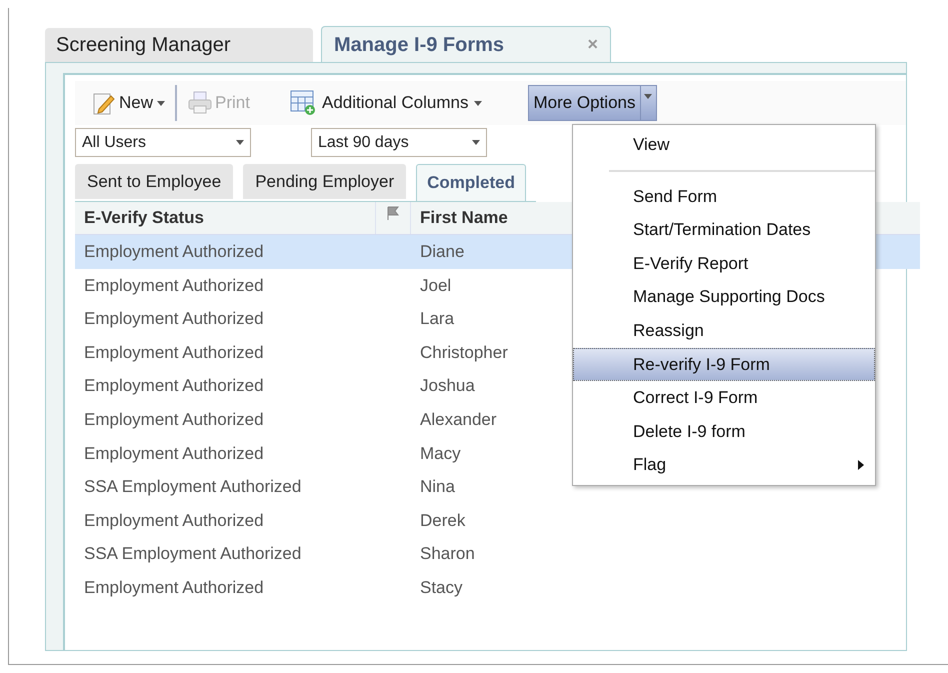 This screenshot has width=948, height=673. Describe the element at coordinates (104, 103) in the screenshot. I see `pencil-icon` at that location.